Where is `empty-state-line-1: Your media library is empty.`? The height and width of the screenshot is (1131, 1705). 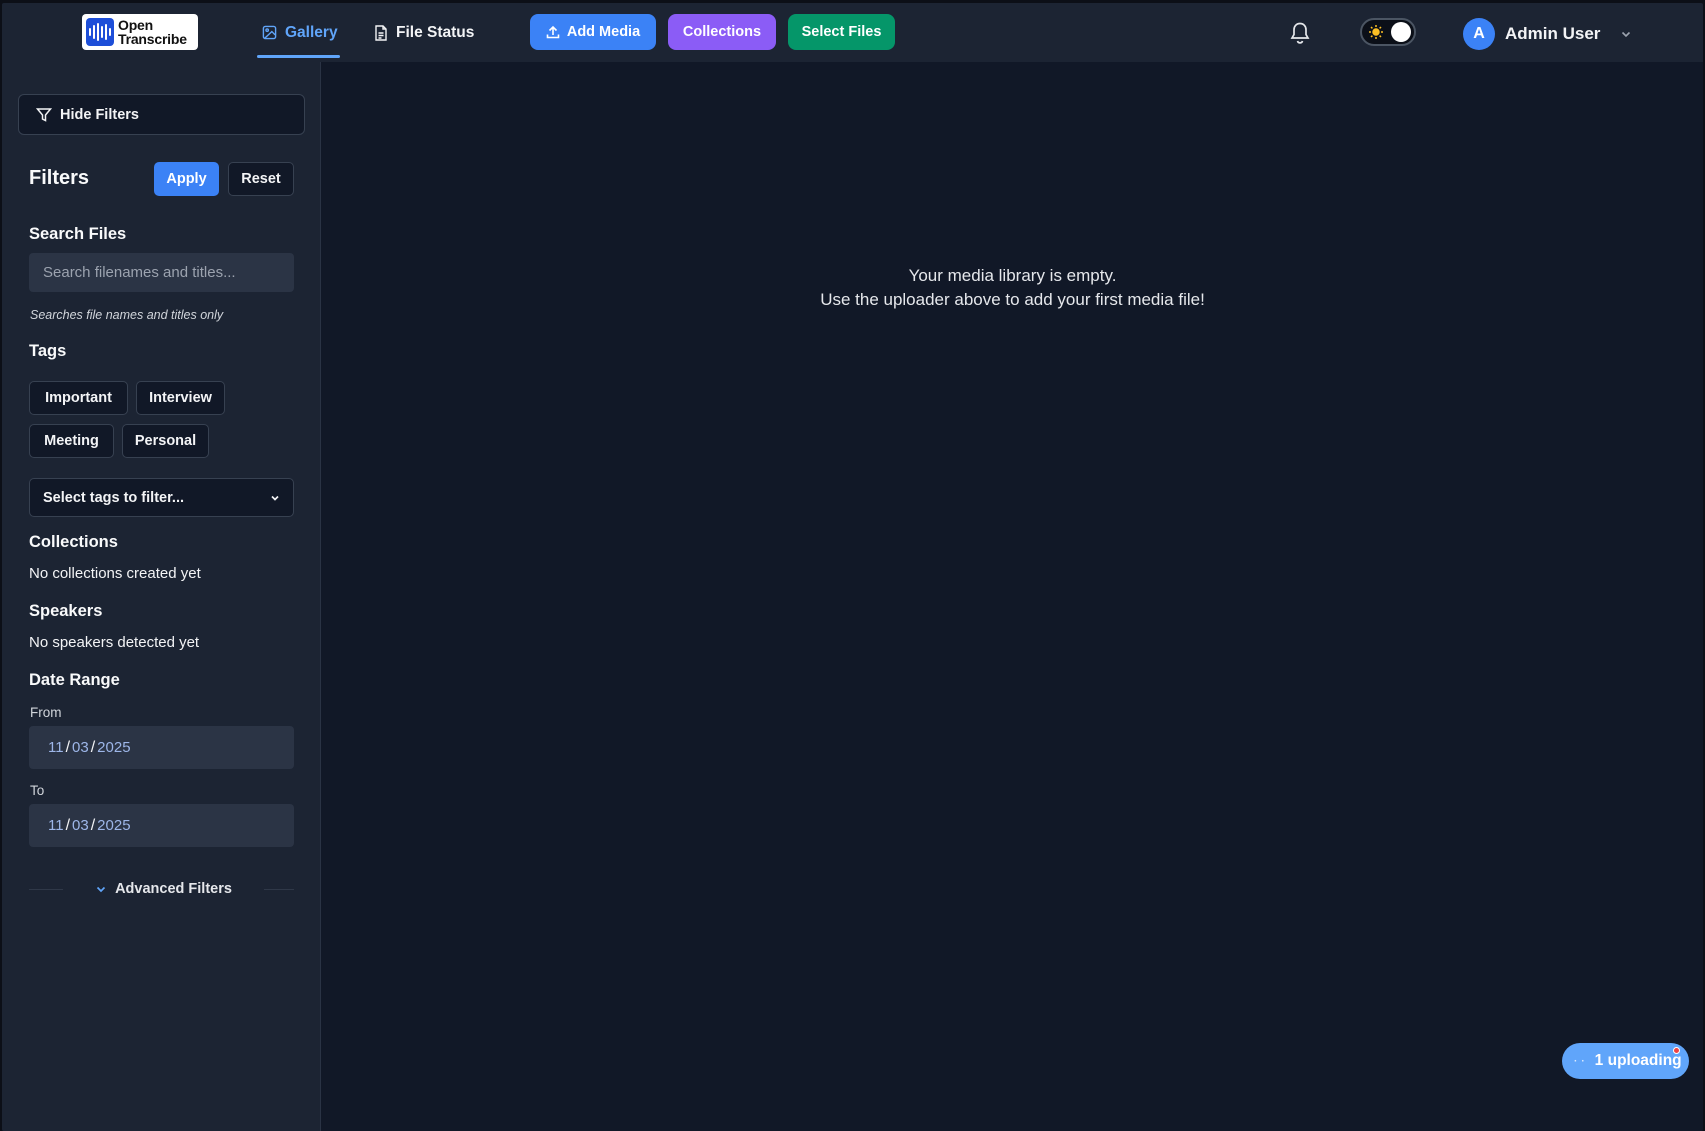 empty-state-line-1: Your media library is empty. is located at coordinates (1012, 275).